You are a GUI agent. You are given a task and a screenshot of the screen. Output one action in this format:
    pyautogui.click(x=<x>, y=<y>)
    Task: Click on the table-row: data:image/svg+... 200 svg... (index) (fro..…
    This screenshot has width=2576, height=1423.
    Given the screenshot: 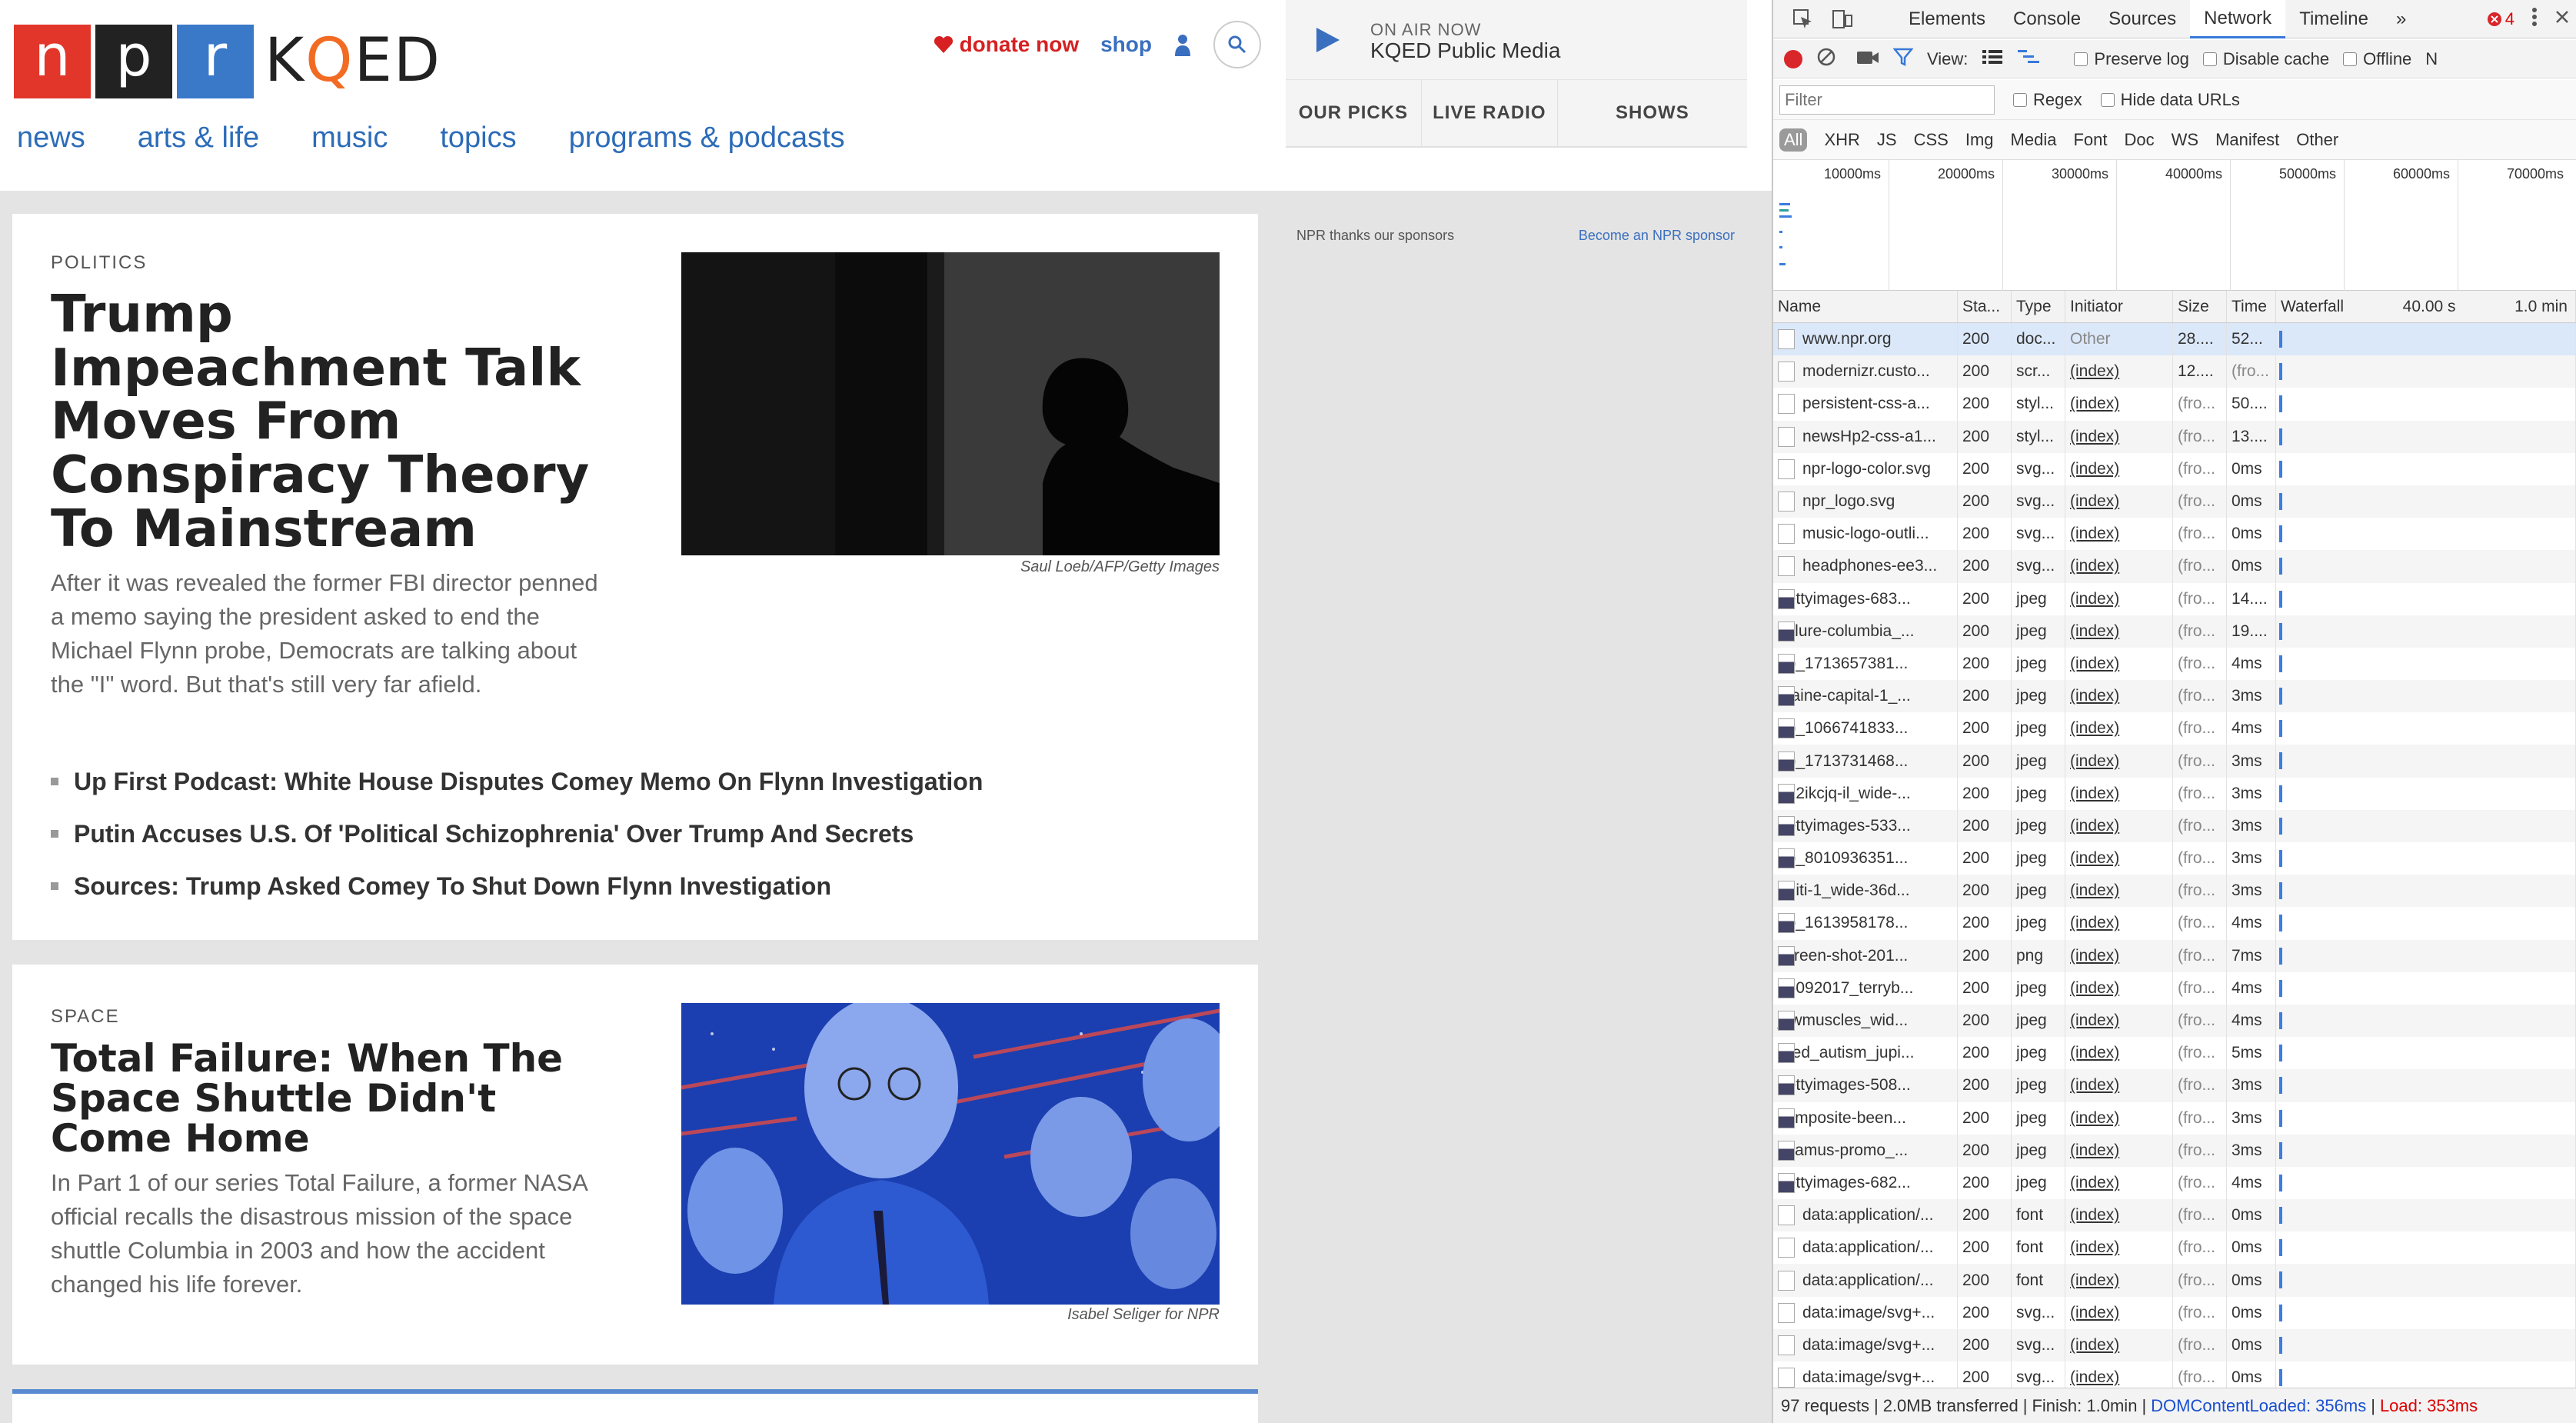 What is the action you would take?
    pyautogui.click(x=2174, y=1312)
    